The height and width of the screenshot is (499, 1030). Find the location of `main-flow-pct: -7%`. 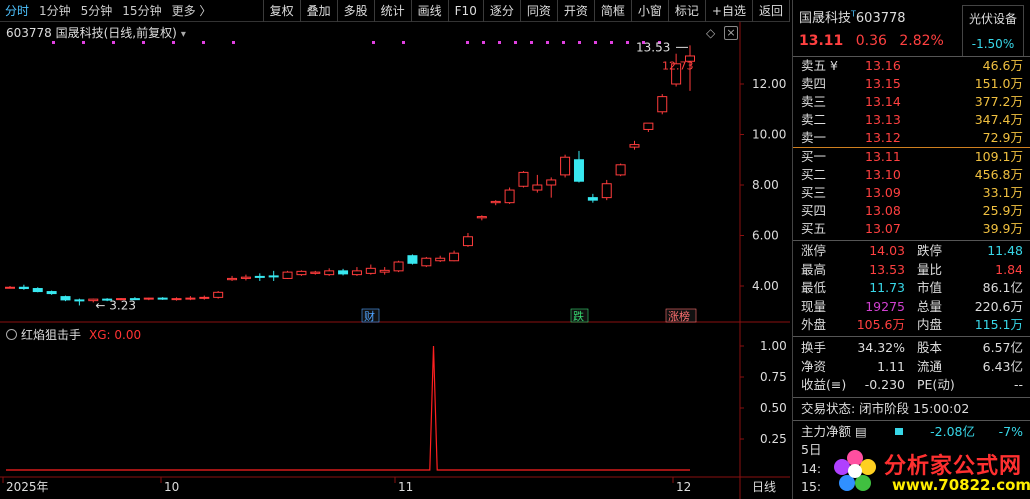

main-flow-pct: -7% is located at coordinates (1010, 431).